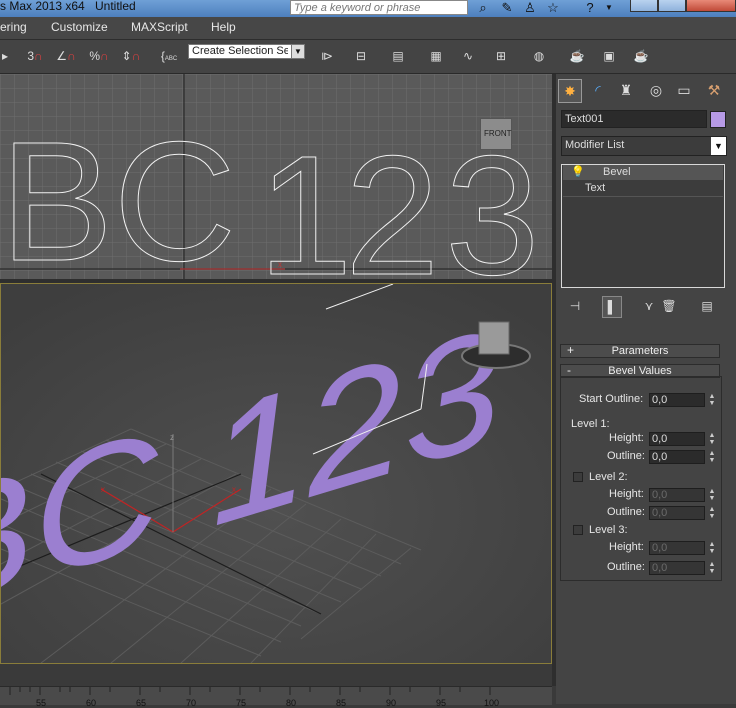  I want to click on help-icon: ?, so click(590, 8).